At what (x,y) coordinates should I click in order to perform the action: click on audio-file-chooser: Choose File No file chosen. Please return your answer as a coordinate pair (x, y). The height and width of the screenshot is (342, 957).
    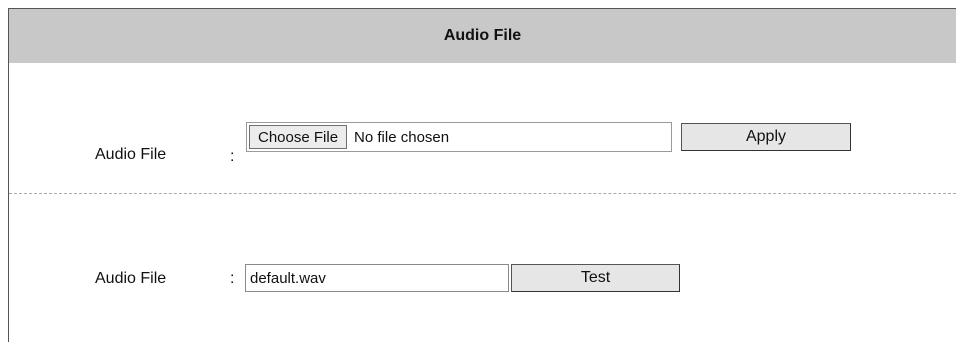
    Looking at the image, I should click on (459, 137).